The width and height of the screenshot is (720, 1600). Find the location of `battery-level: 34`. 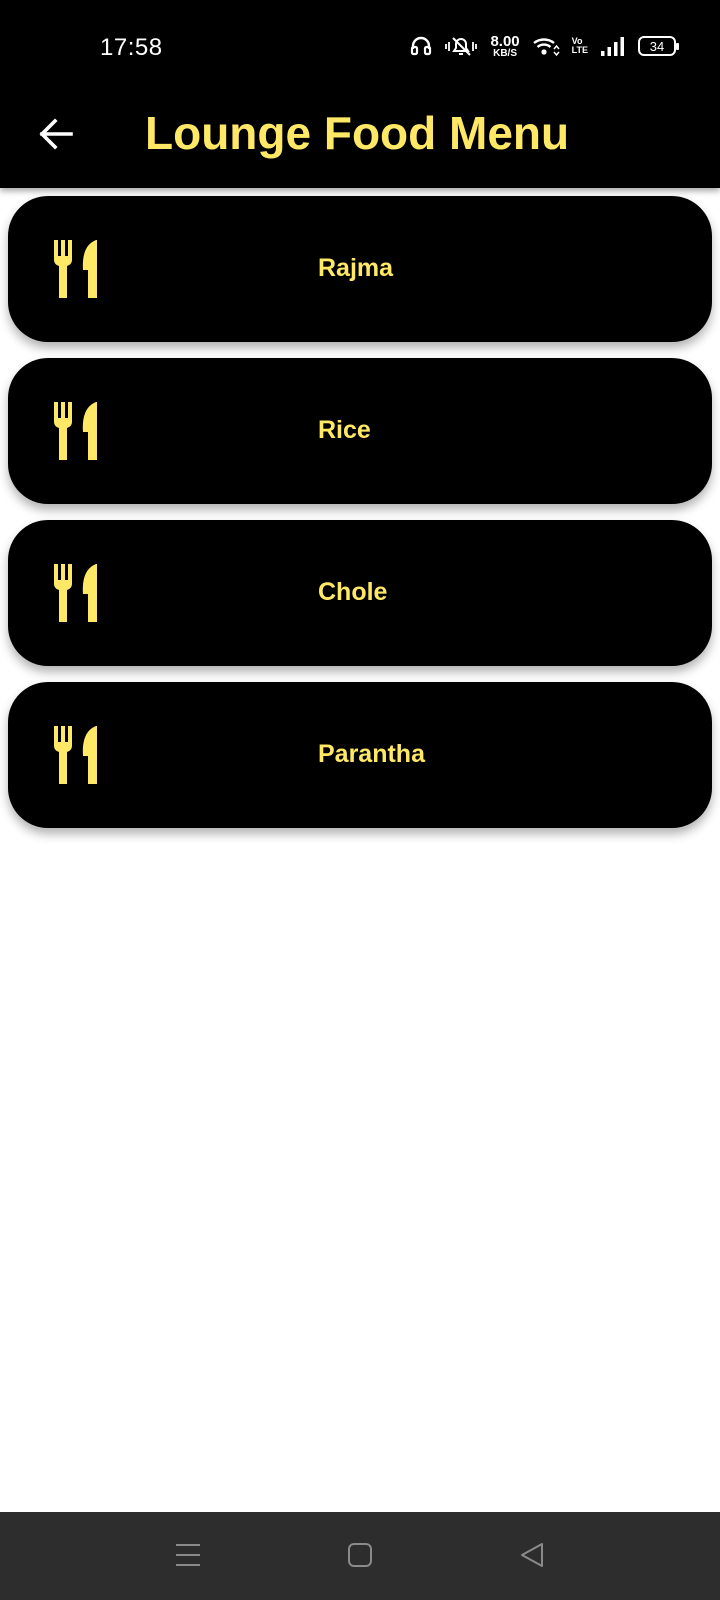

battery-level: 34 is located at coordinates (657, 46).